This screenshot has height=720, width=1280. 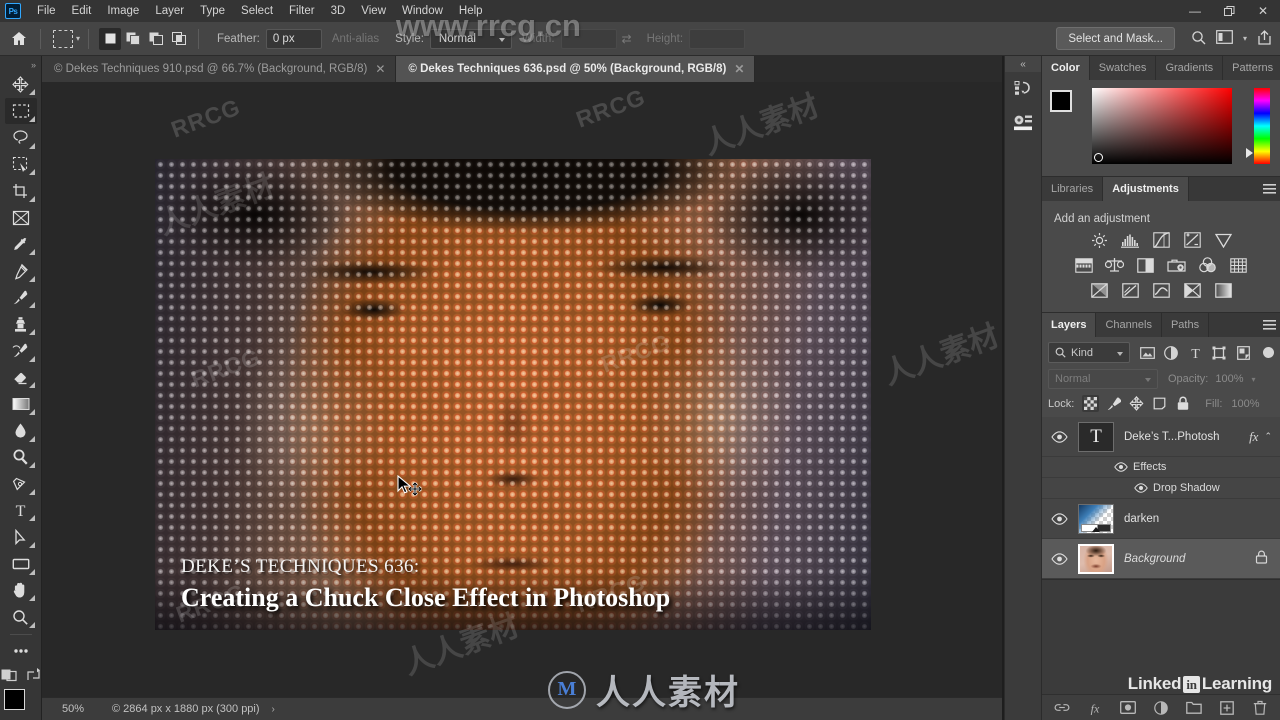 What do you see at coordinates (21, 511) in the screenshot?
I see `type-tool: T` at bounding box center [21, 511].